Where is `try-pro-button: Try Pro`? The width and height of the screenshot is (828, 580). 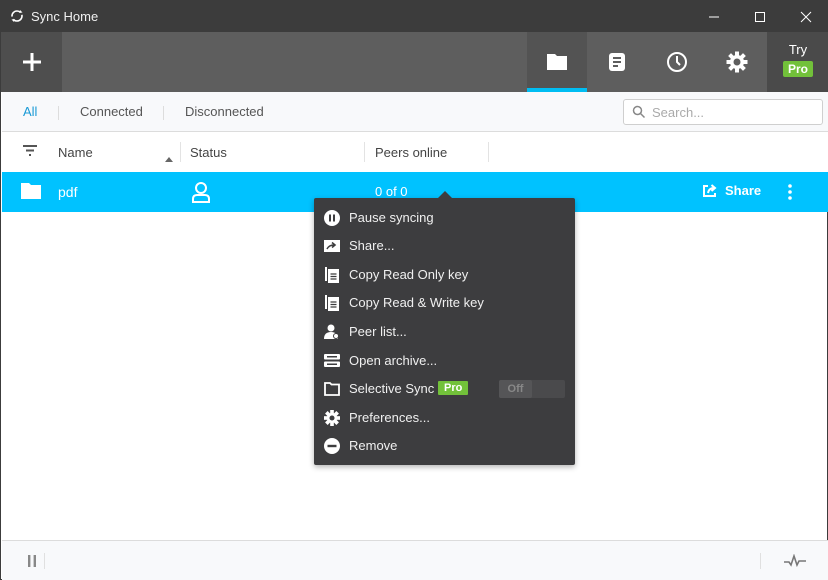
try-pro-button: Try Pro is located at coordinates (797, 62).